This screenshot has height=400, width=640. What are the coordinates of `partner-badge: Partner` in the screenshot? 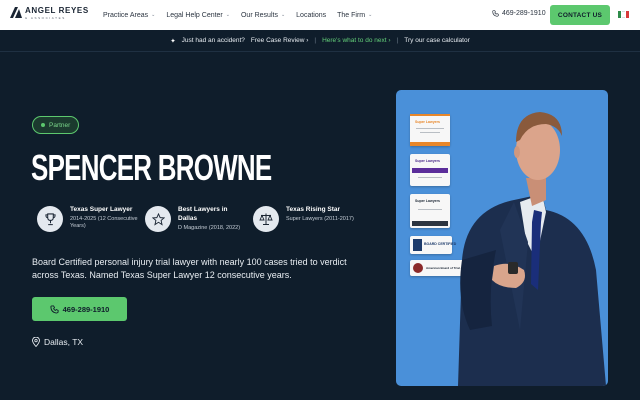 It's located at (56, 125).